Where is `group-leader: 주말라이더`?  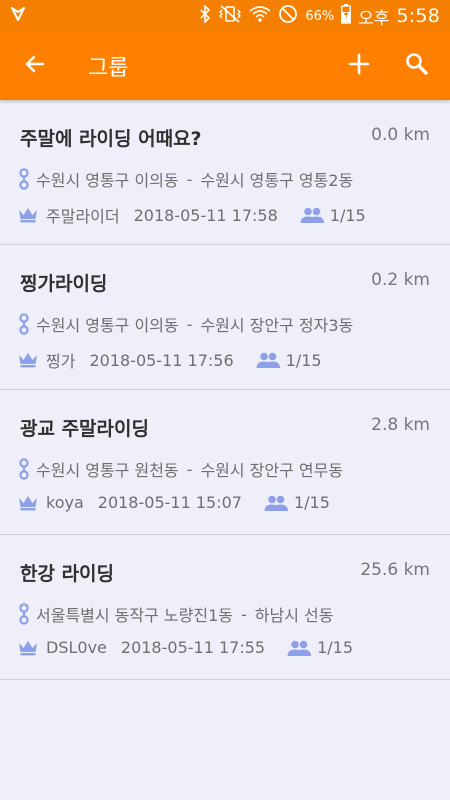
group-leader: 주말라이더 is located at coordinates (83, 216).